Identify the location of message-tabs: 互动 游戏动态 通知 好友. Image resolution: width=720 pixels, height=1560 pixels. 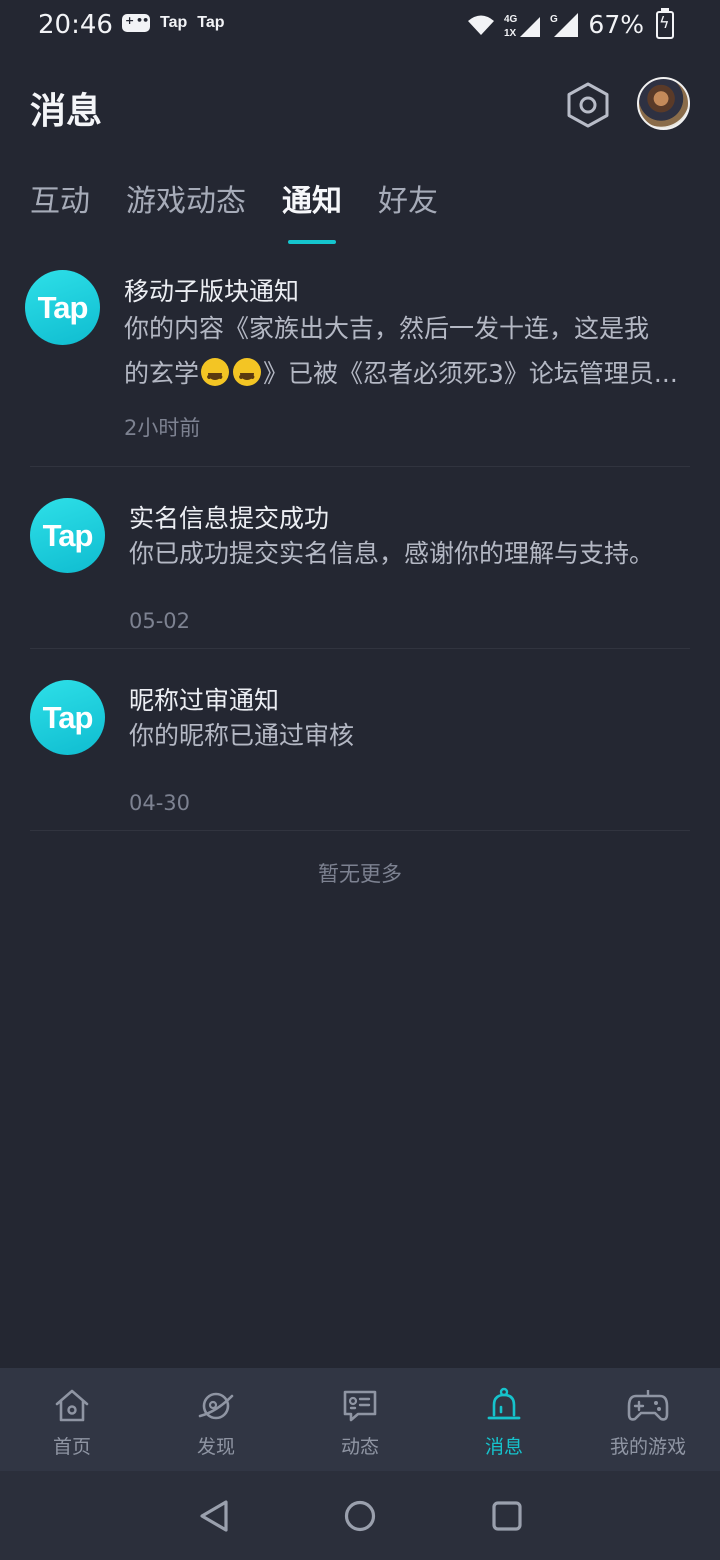
(252, 213).